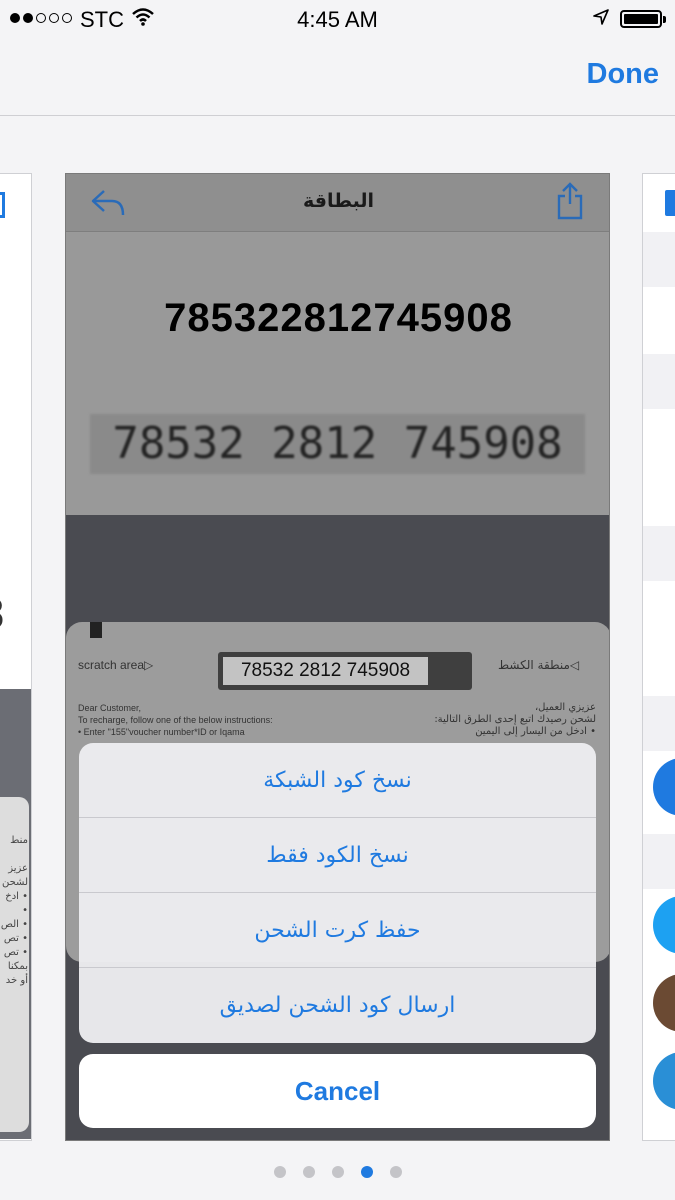 The image size is (675, 1200). What do you see at coordinates (337, 780) in the screenshot?
I see `copy-network-code-button: نسخ كود الشبكة` at bounding box center [337, 780].